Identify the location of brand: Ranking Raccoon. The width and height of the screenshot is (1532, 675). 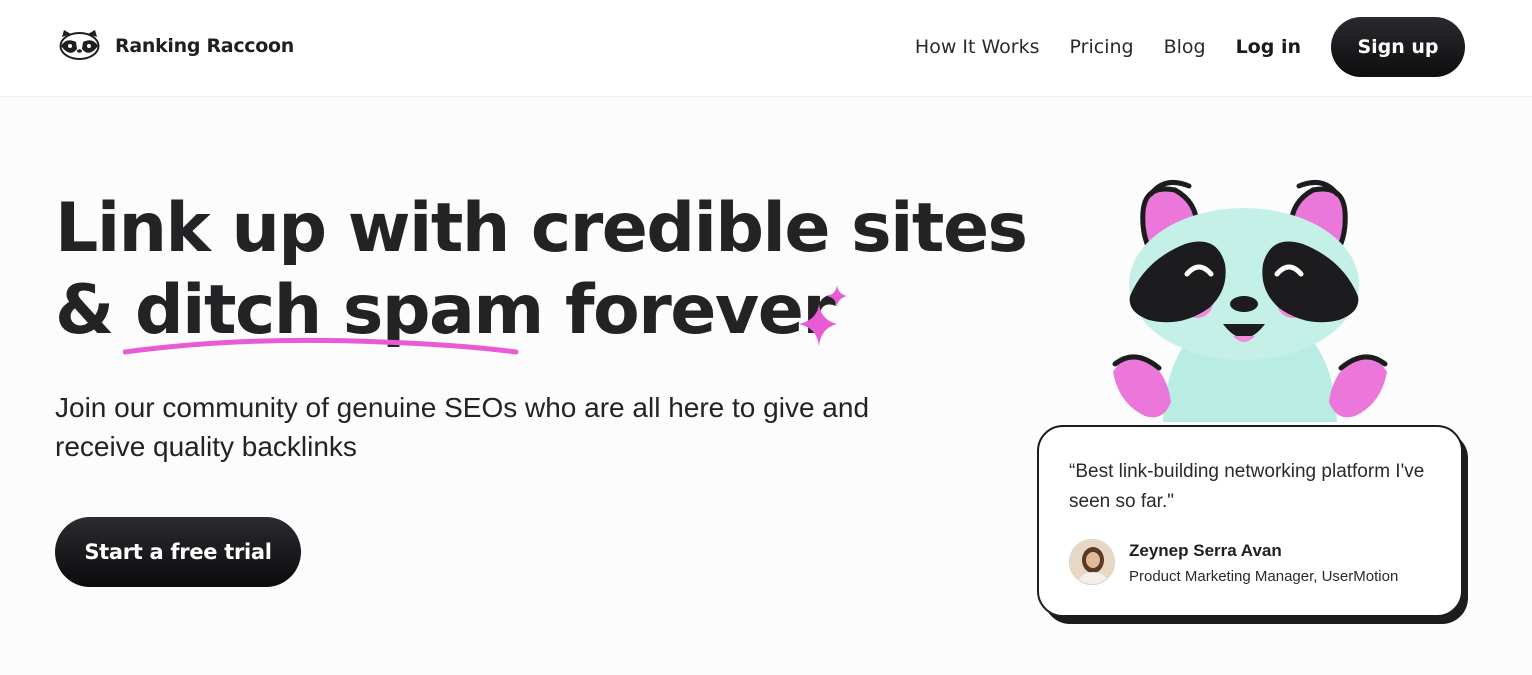
(176, 45).